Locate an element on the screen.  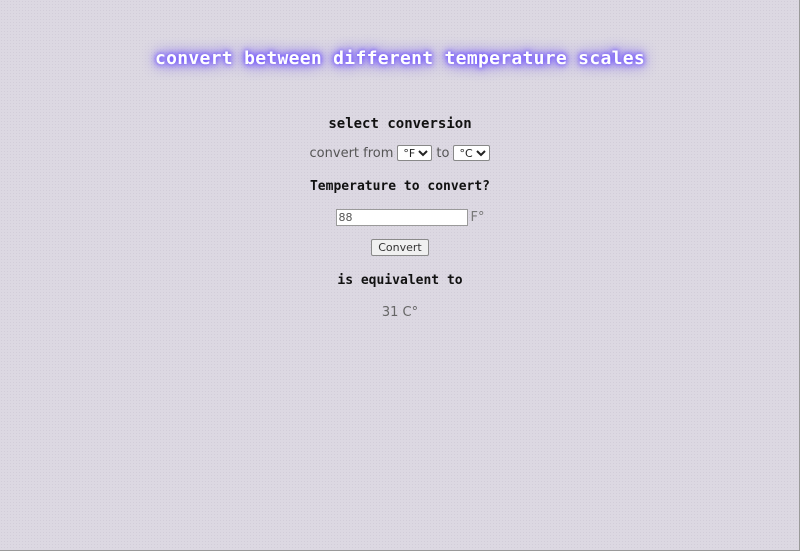
input-unit-label: F° is located at coordinates (477, 217).